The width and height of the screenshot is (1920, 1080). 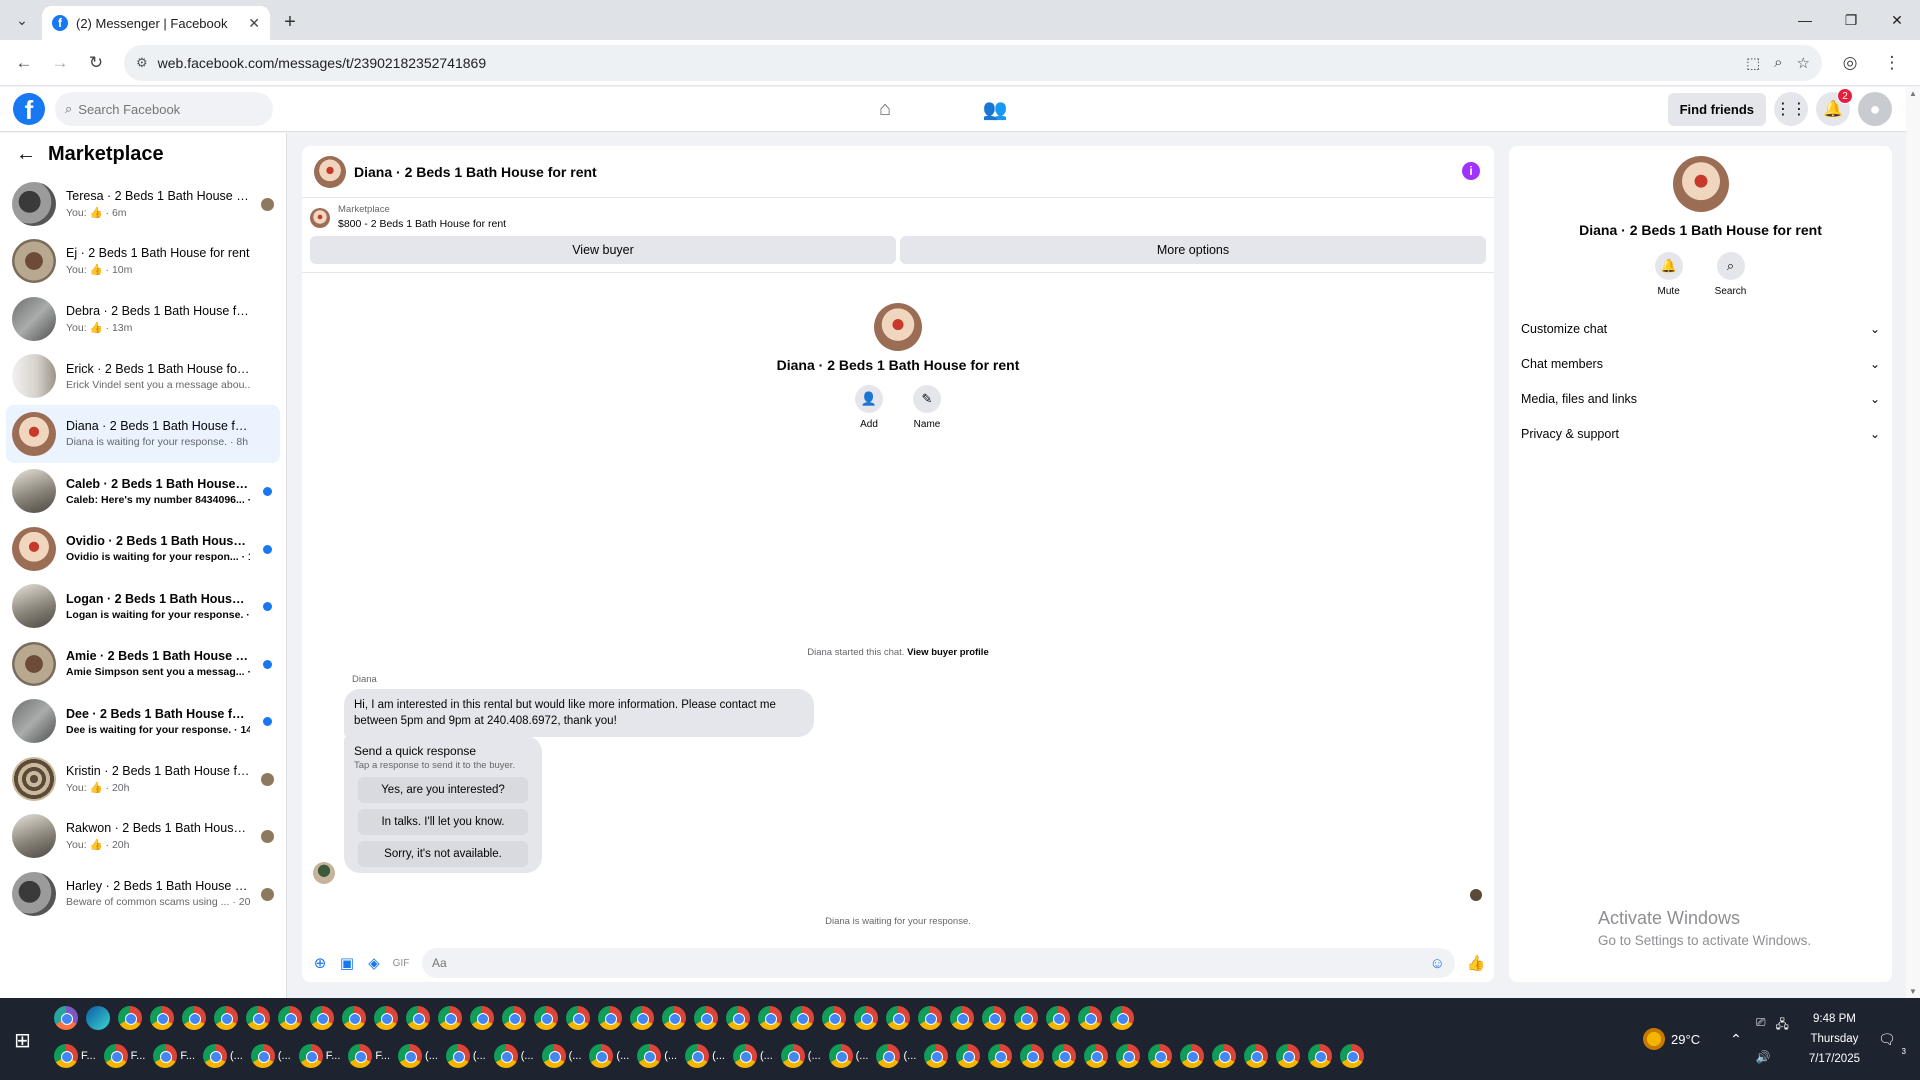 What do you see at coordinates (156, 23) in the screenshot?
I see `browser-tab: f (2) Messenger | Facebook ✕` at bounding box center [156, 23].